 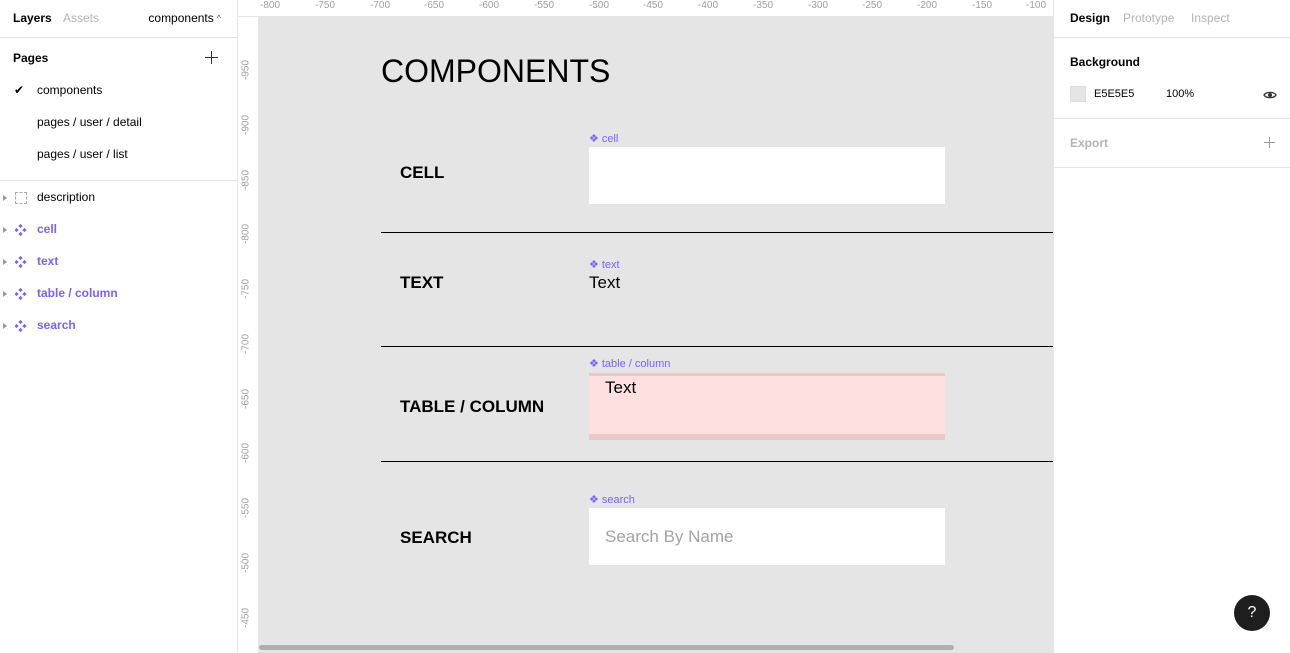 What do you see at coordinates (218, 18) in the screenshot?
I see `chevron-up-icon: ^` at bounding box center [218, 18].